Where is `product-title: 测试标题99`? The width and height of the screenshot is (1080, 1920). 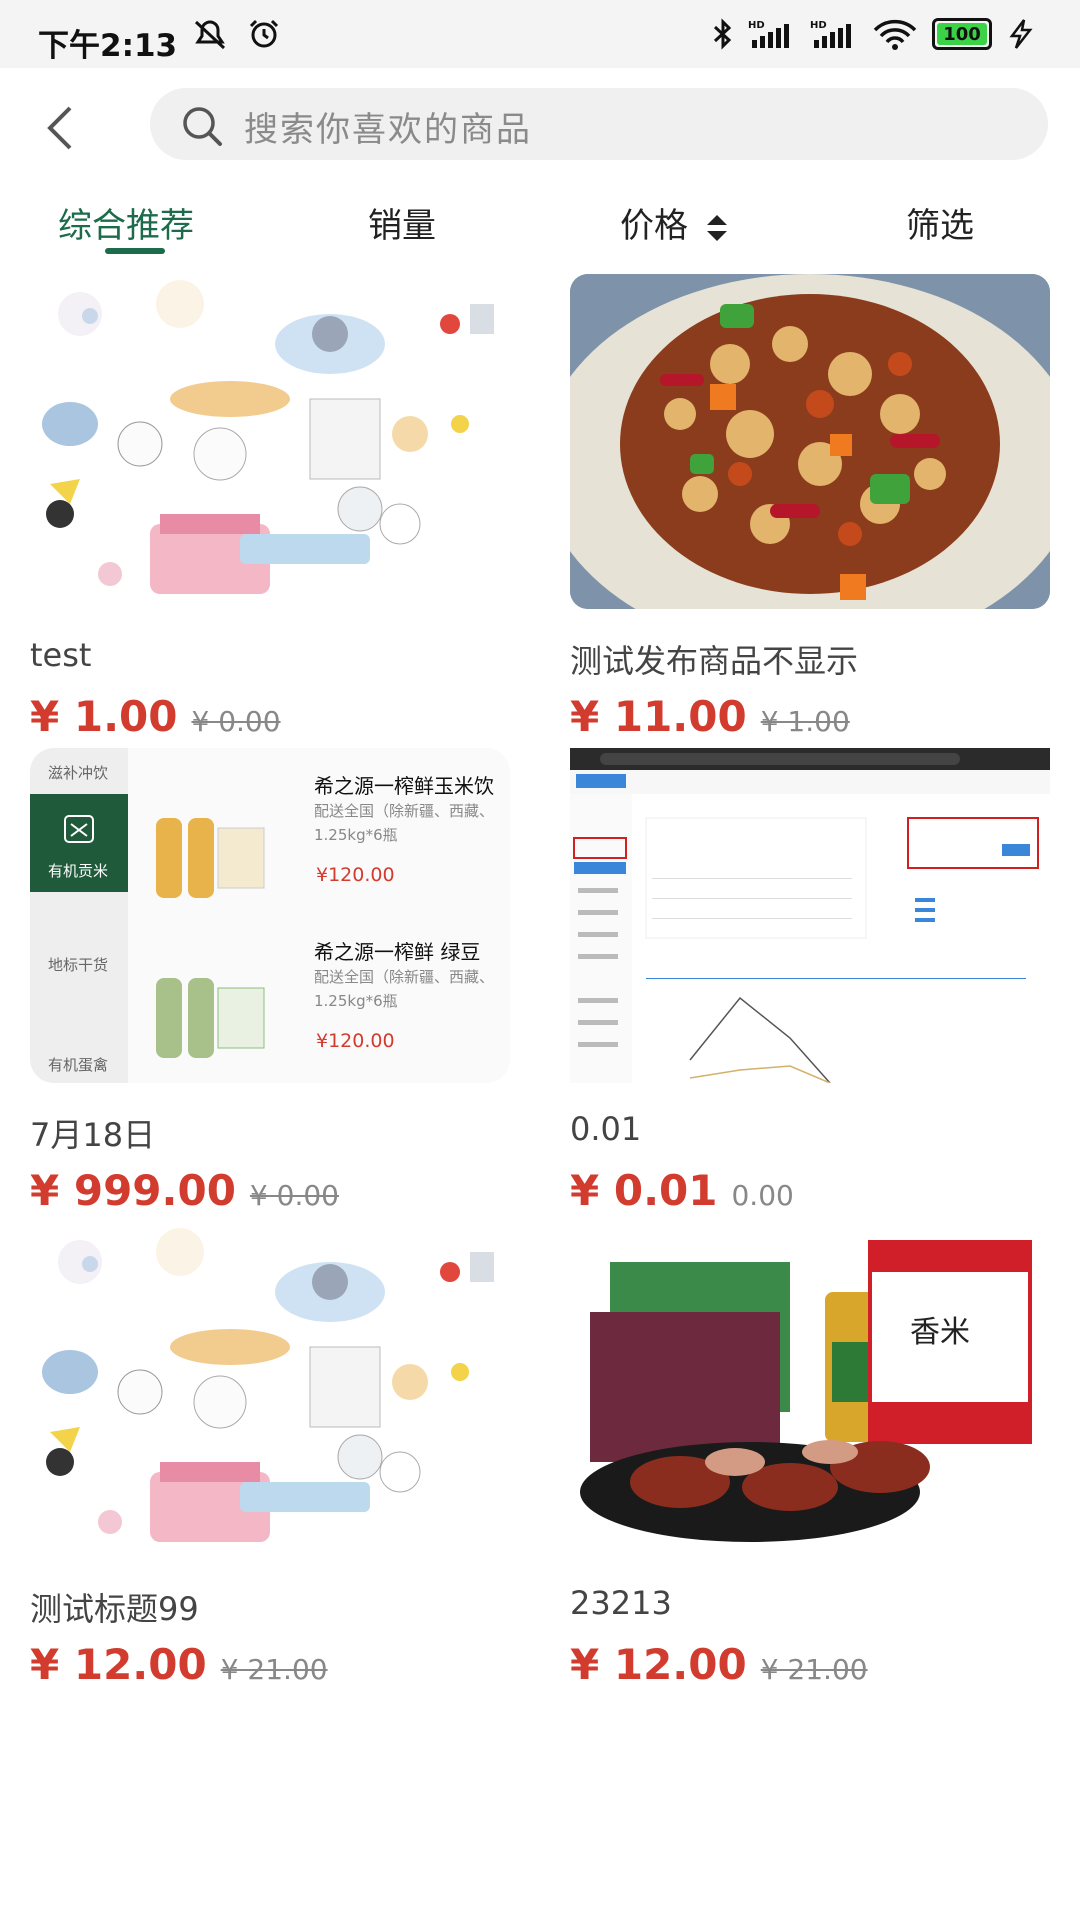
product-title: 测试标题99 is located at coordinates (114, 1609).